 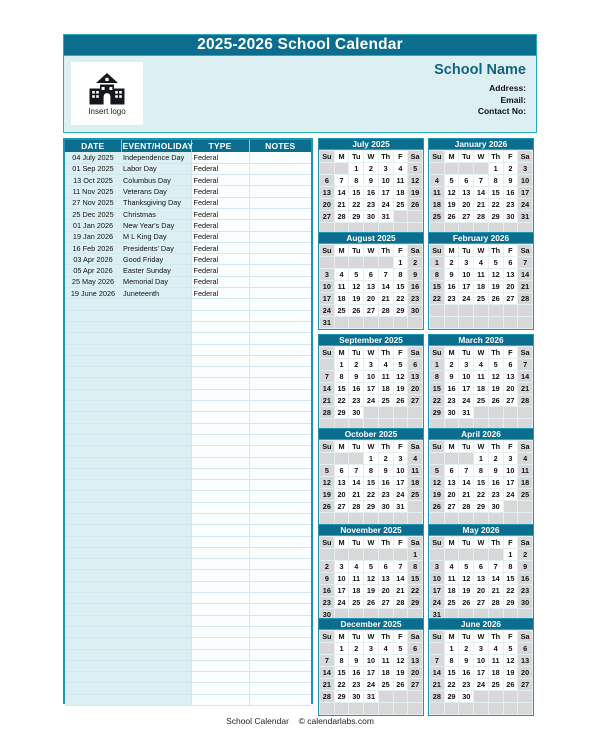 I want to click on table-row: 04 July 2025 Independence Day Federal, so click(x=188, y=158).